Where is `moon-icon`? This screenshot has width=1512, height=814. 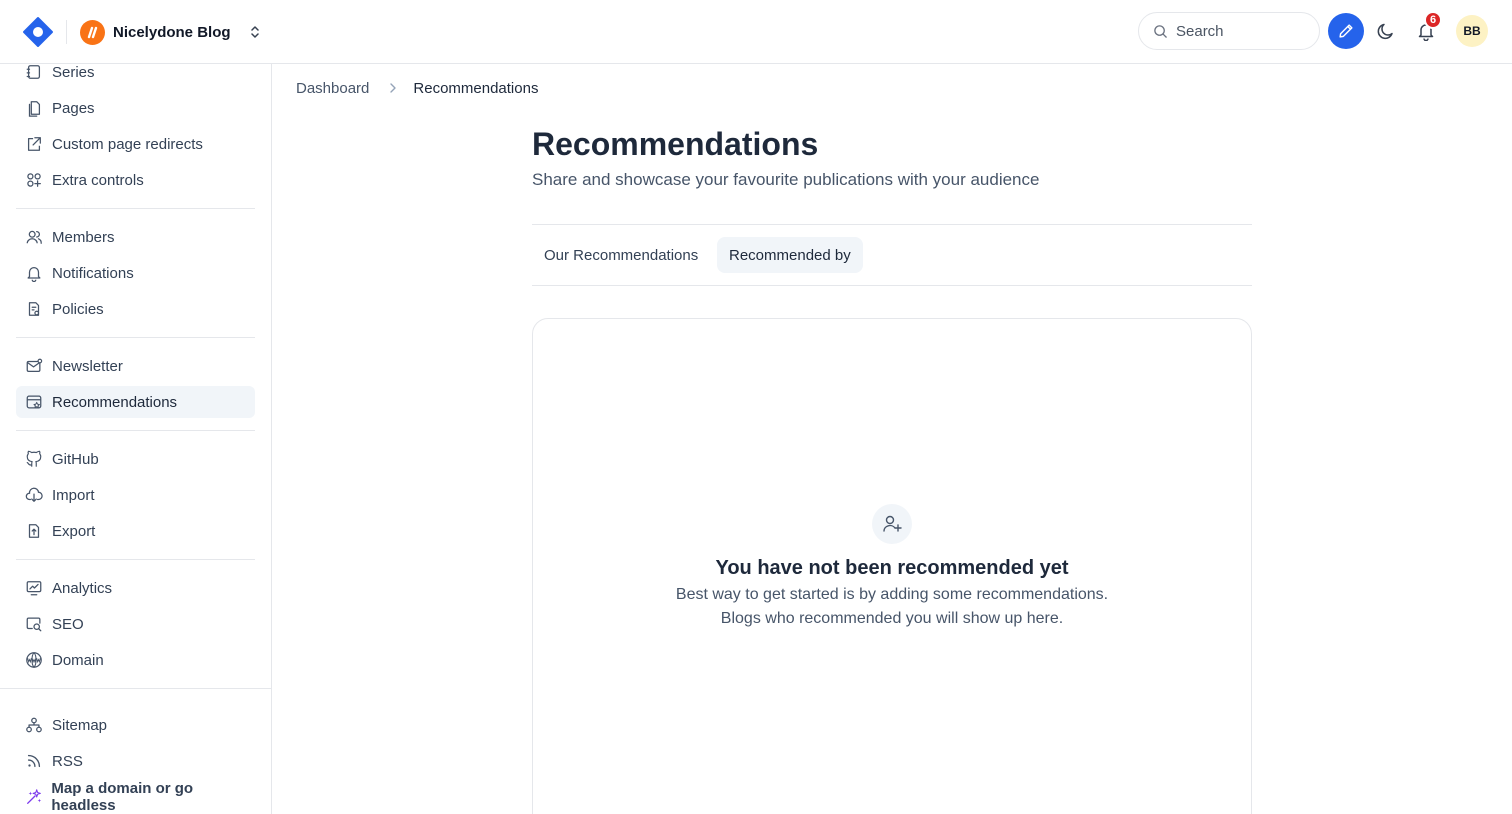
moon-icon is located at coordinates (1385, 31).